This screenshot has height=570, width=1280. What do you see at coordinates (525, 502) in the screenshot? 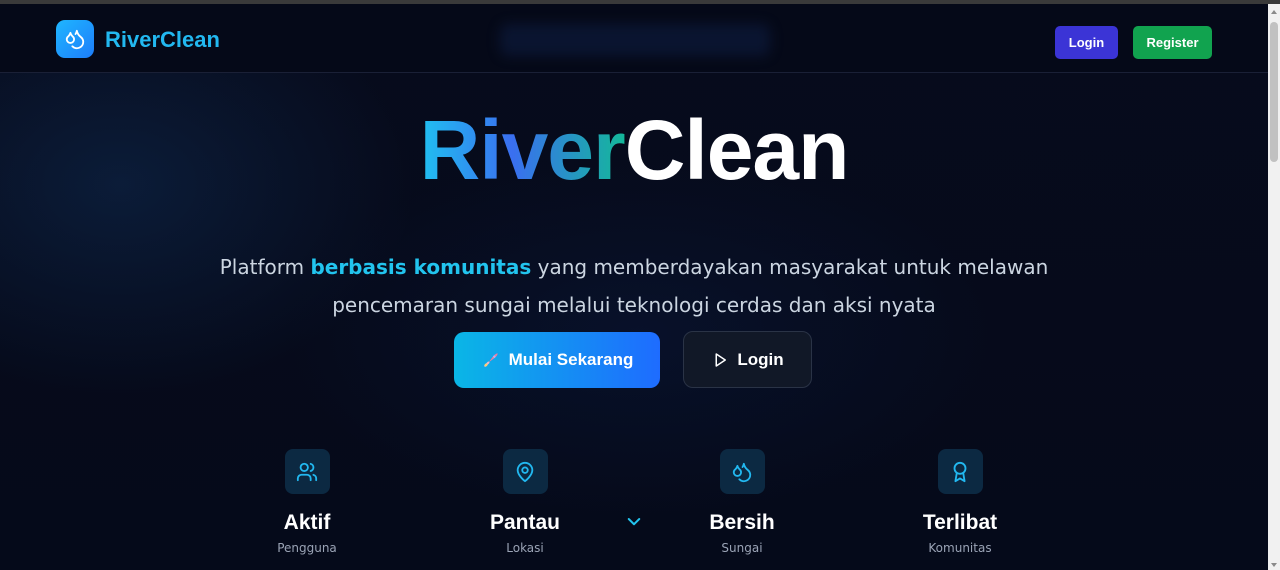
I see `stat-locations: Pantau Lokasi` at bounding box center [525, 502].